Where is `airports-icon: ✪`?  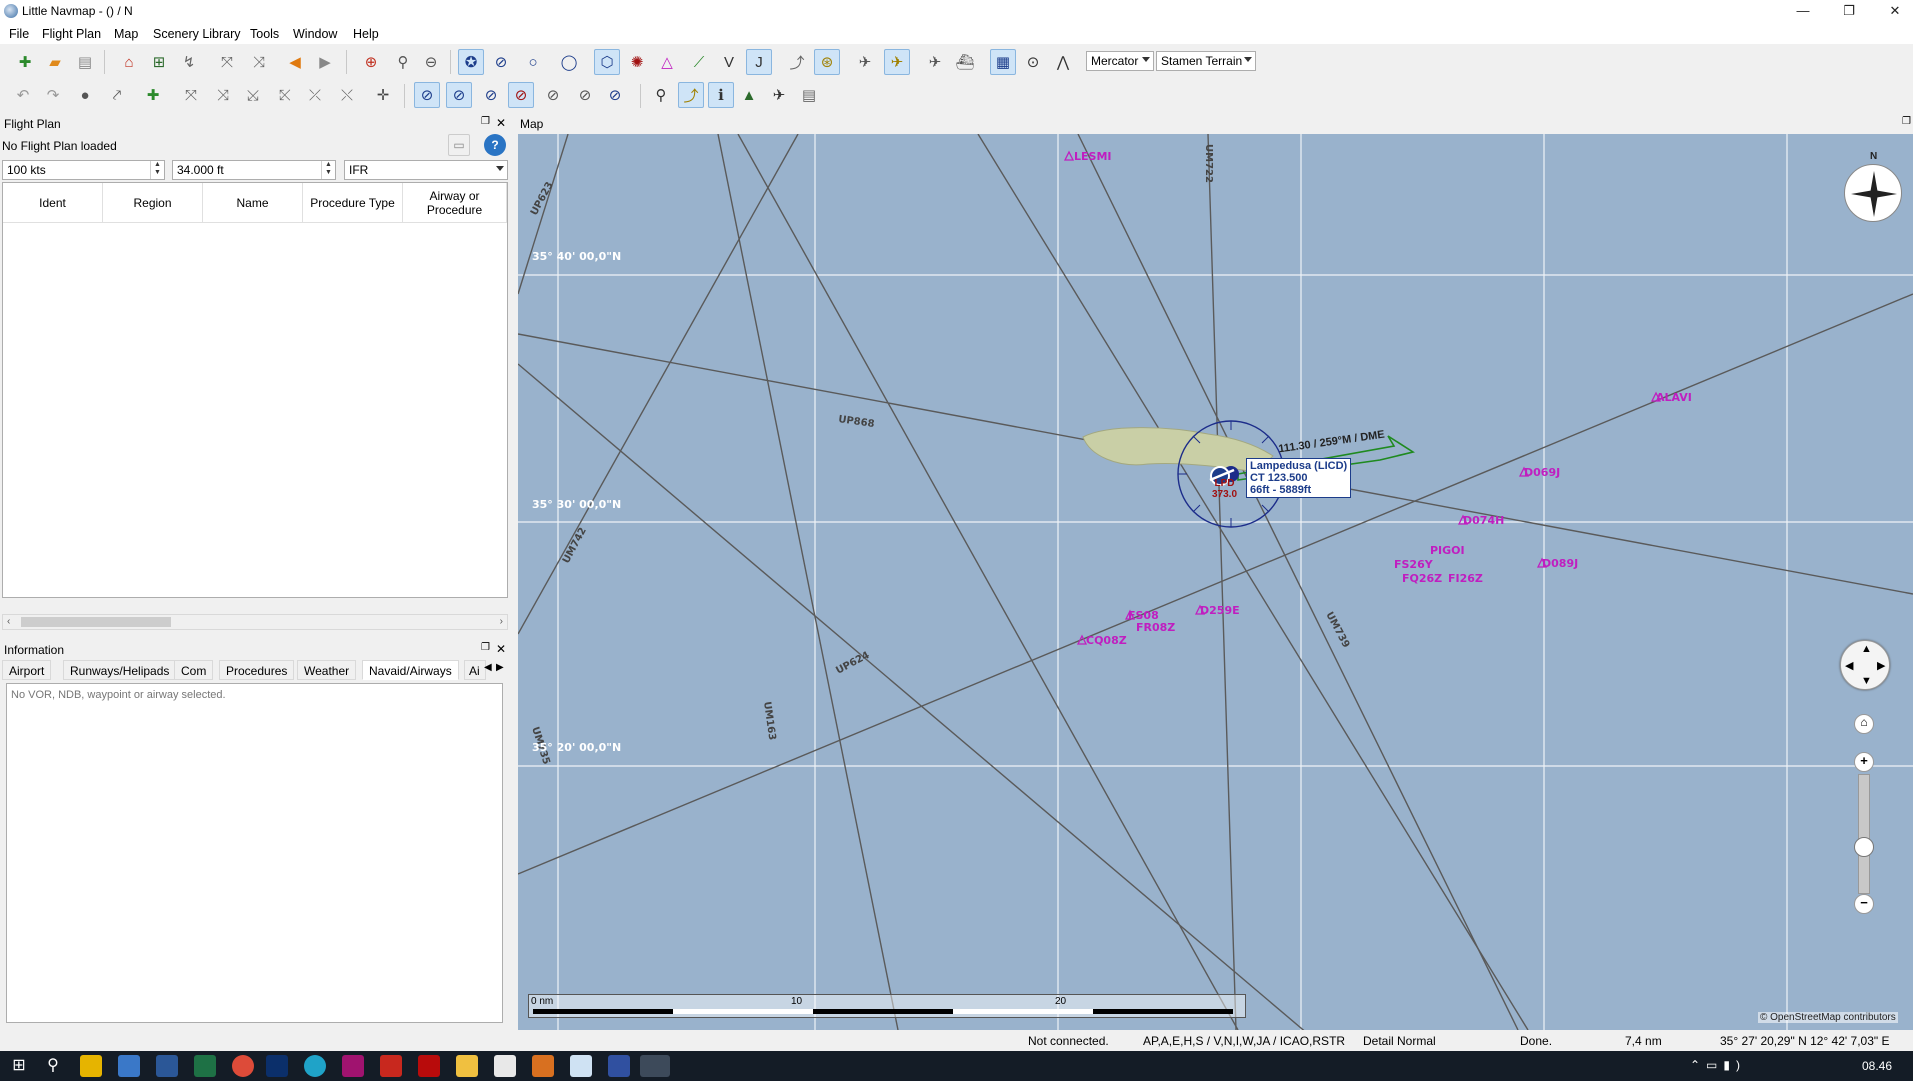
airports-icon: ✪ is located at coordinates (471, 62).